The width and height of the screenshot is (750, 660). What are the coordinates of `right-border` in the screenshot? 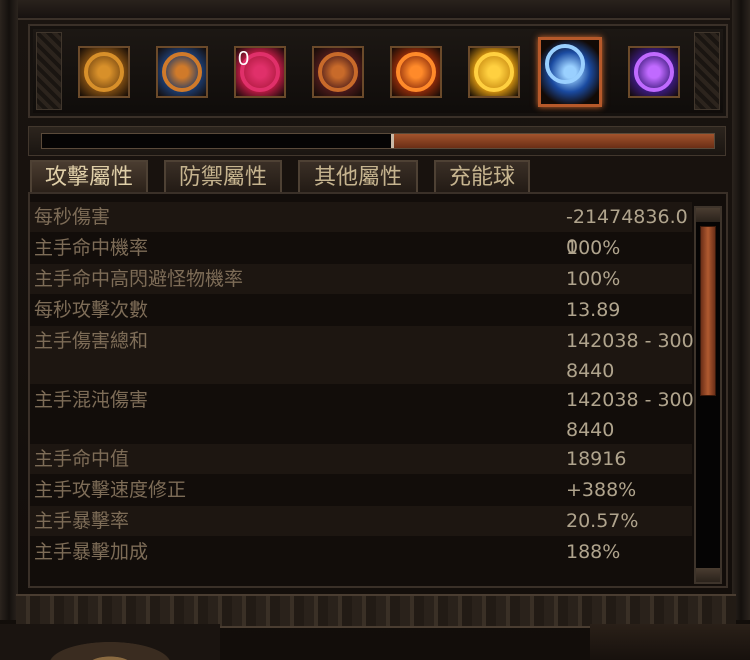 It's located at (741, 310).